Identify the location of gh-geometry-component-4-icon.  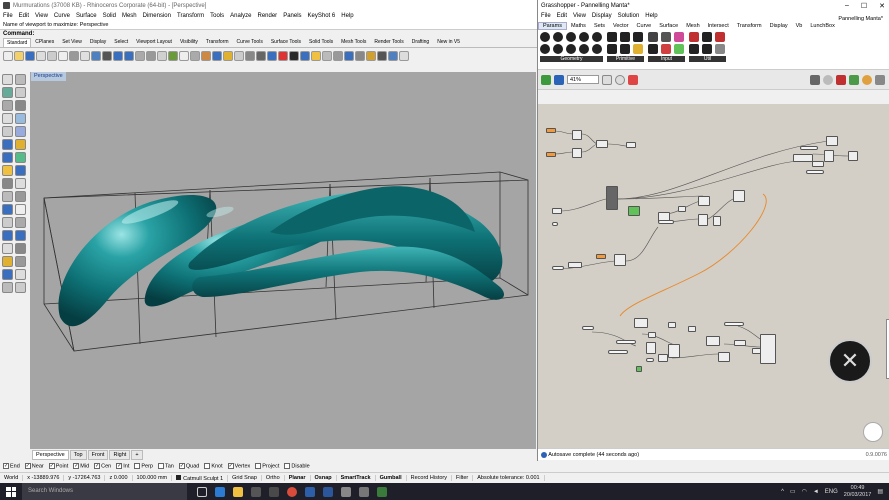
(584, 37).